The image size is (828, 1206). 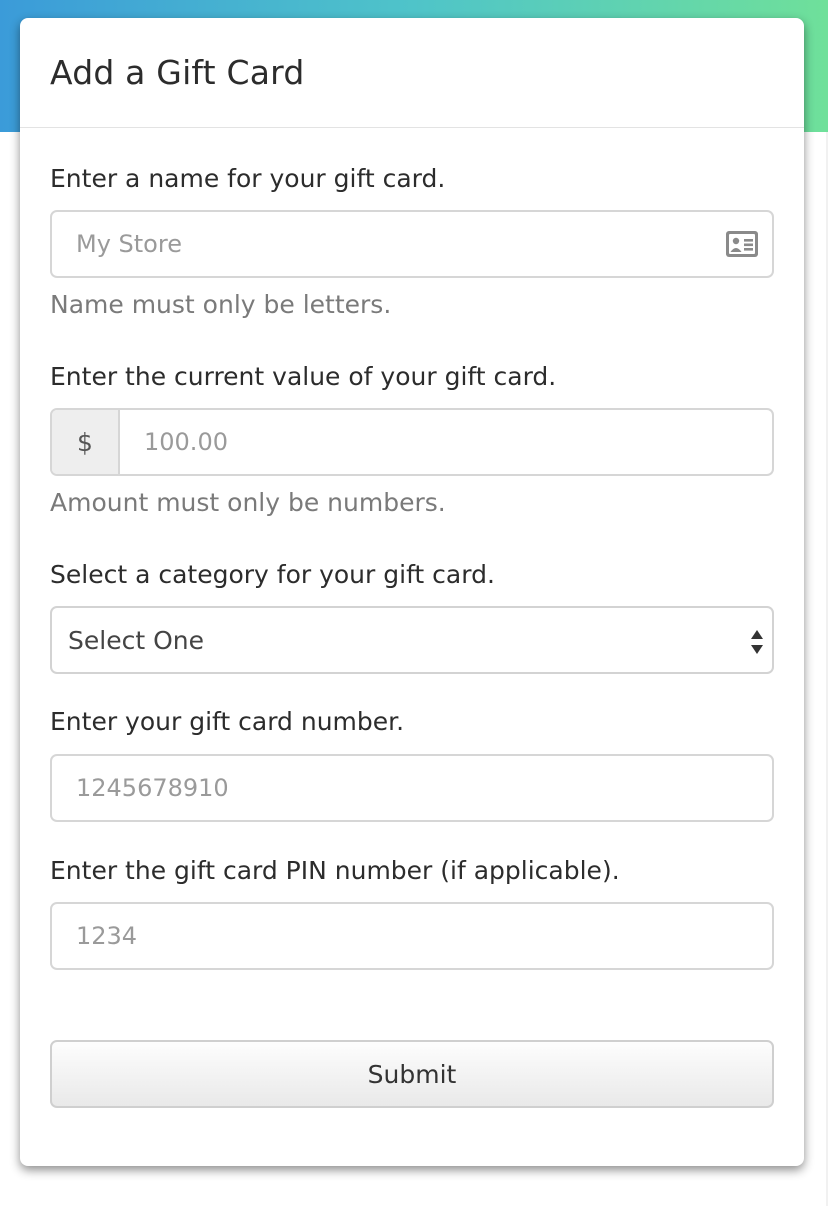 I want to click on pin-field, so click(x=412, y=936).